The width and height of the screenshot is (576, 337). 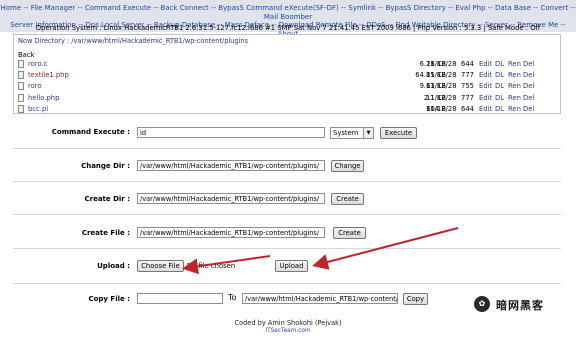 What do you see at coordinates (226, 265) in the screenshot?
I see `arrow-to-choose-file` at bounding box center [226, 265].